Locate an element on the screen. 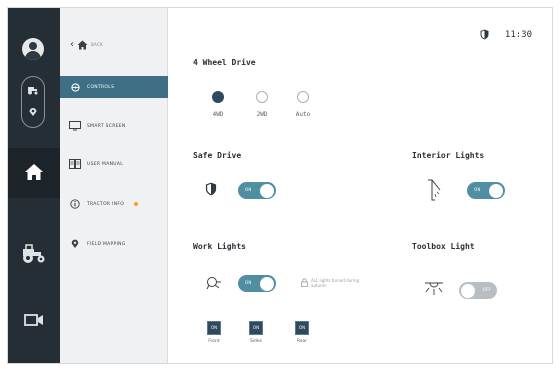 Image resolution: width=560 pixels, height=369 pixels. interior-lights-toggle: ON is located at coordinates (486, 190).